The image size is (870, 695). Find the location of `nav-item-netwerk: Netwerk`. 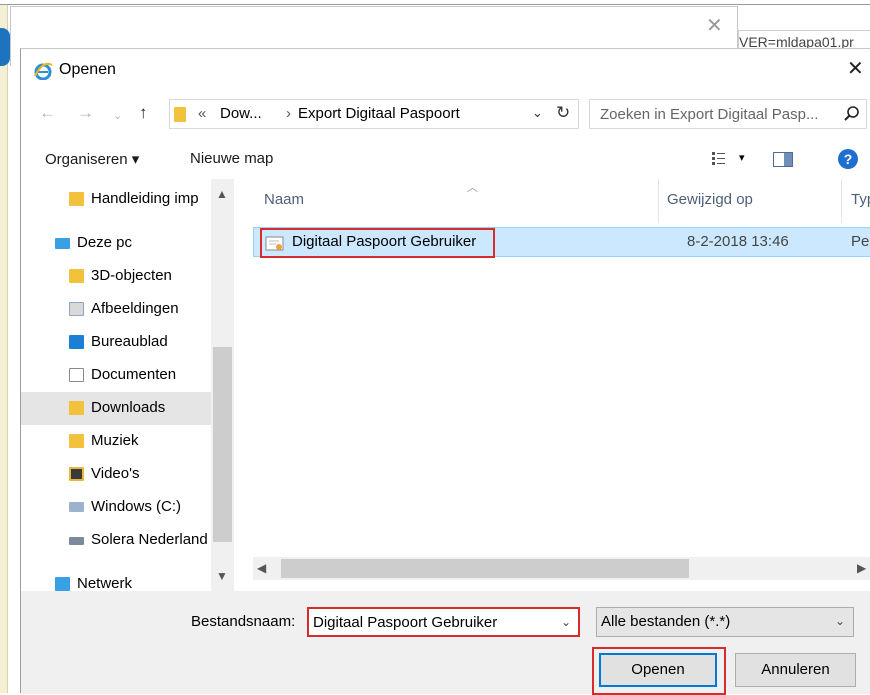

nav-item-netwerk: Netwerk is located at coordinates (116, 579).